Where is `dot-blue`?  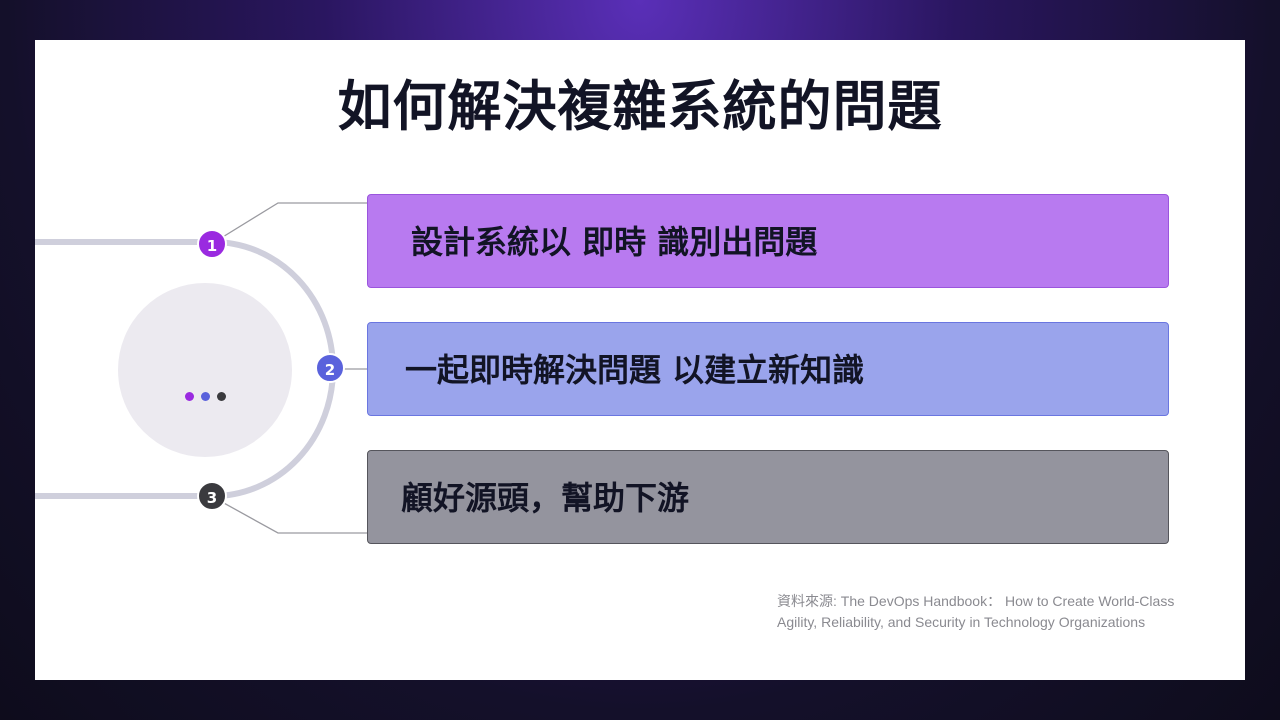
dot-blue is located at coordinates (205, 396).